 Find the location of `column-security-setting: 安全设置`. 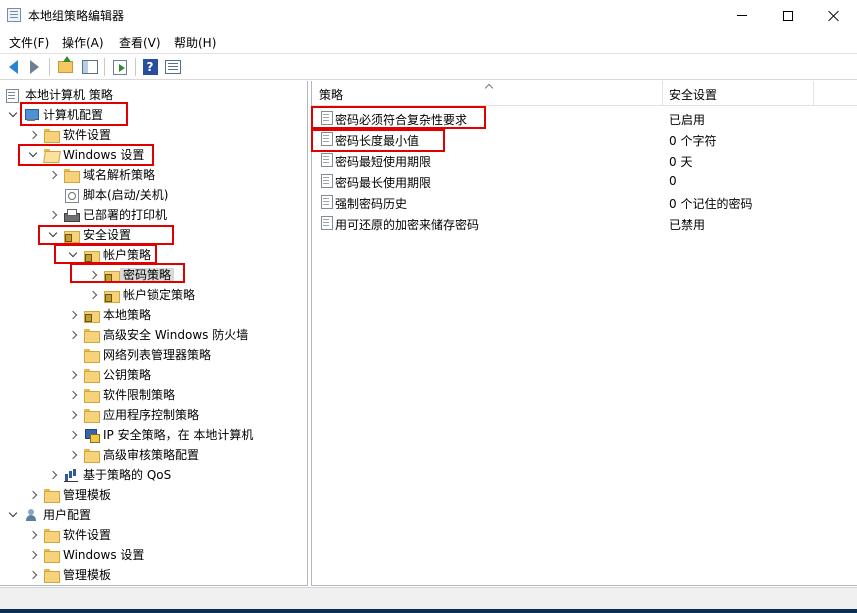

column-security-setting: 安全设置 is located at coordinates (693, 94).